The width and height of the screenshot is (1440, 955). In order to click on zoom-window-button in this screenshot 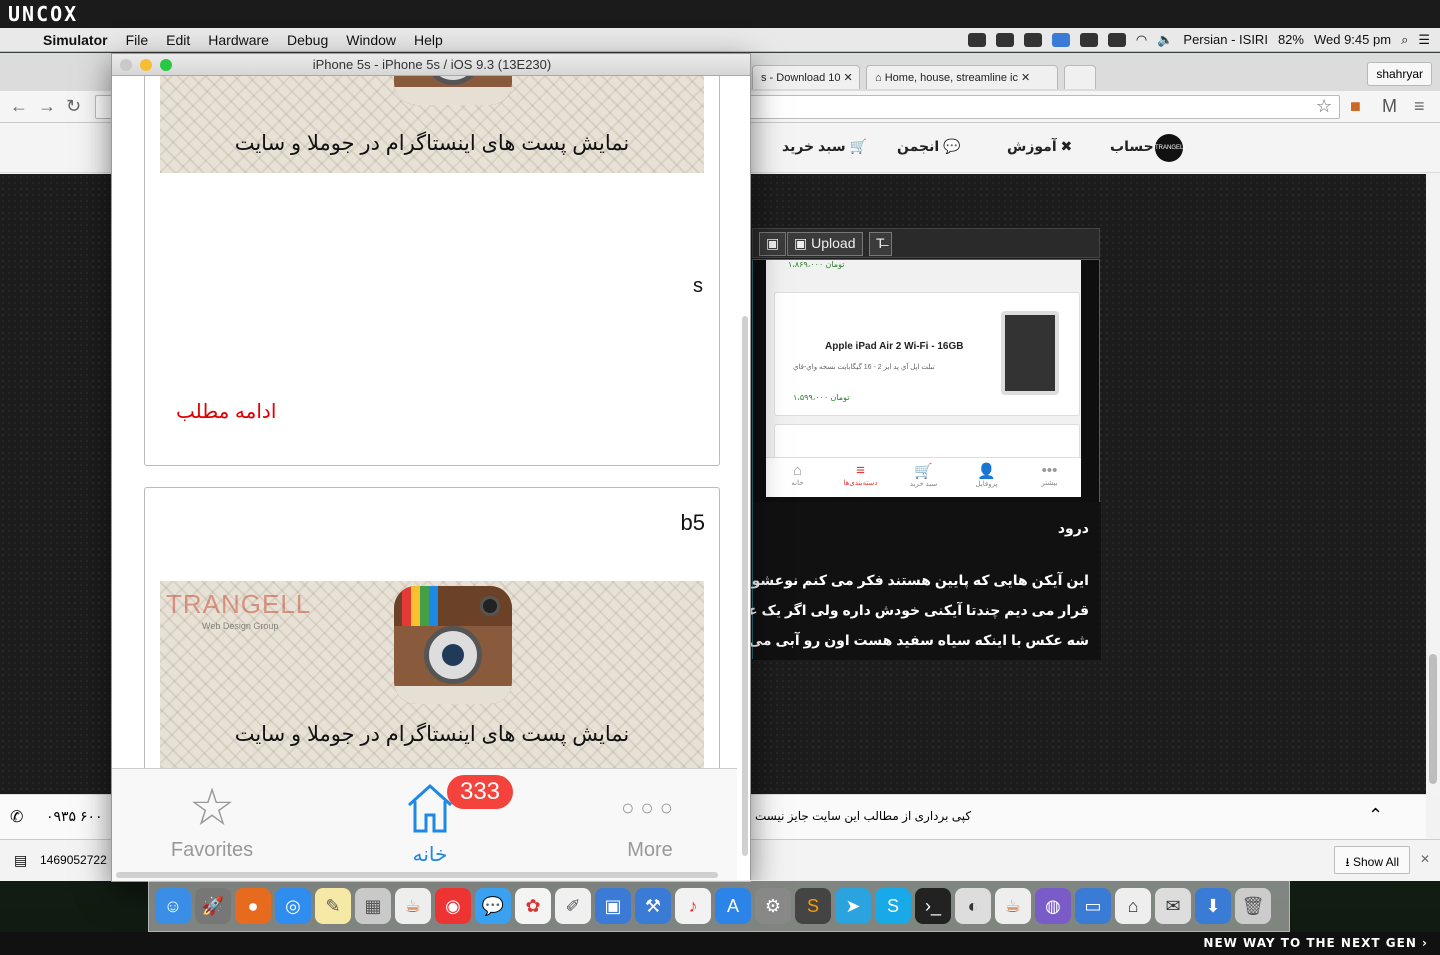, I will do `click(166, 65)`.